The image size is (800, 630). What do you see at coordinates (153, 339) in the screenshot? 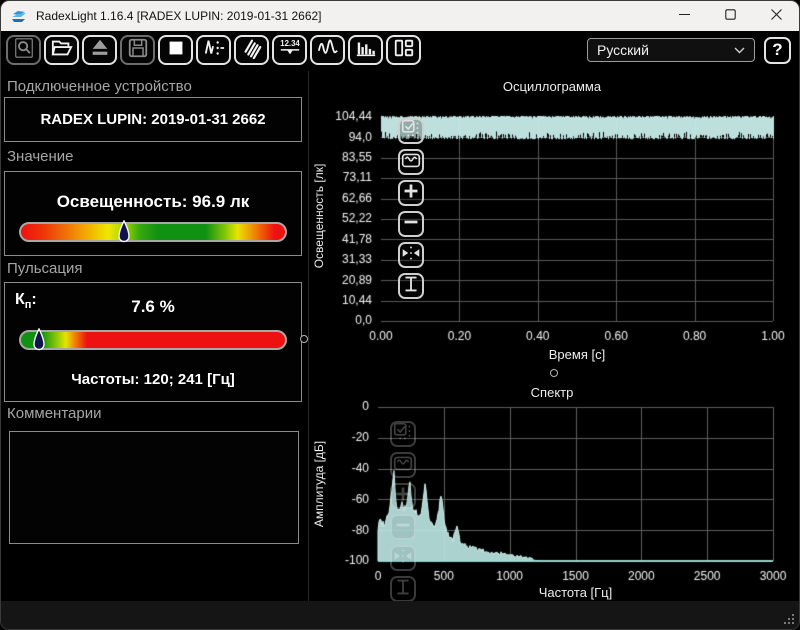
I see `pulsation-gauge` at bounding box center [153, 339].